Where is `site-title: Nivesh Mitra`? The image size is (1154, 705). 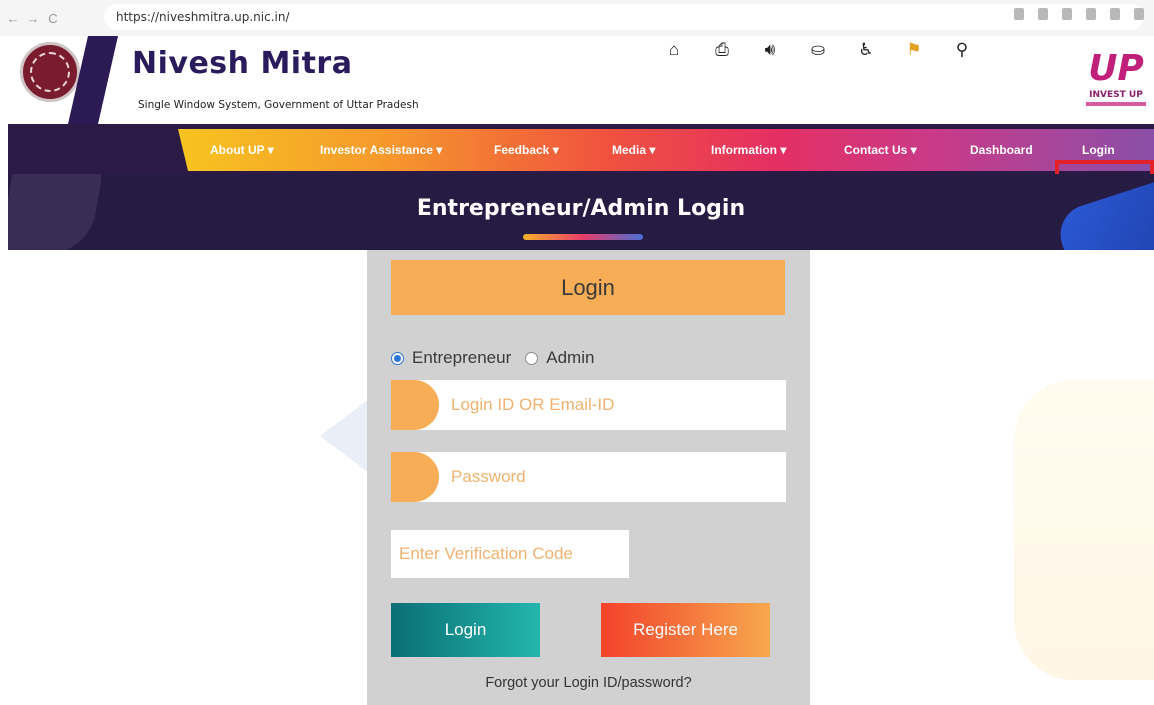 site-title: Nivesh Mitra is located at coordinates (242, 63).